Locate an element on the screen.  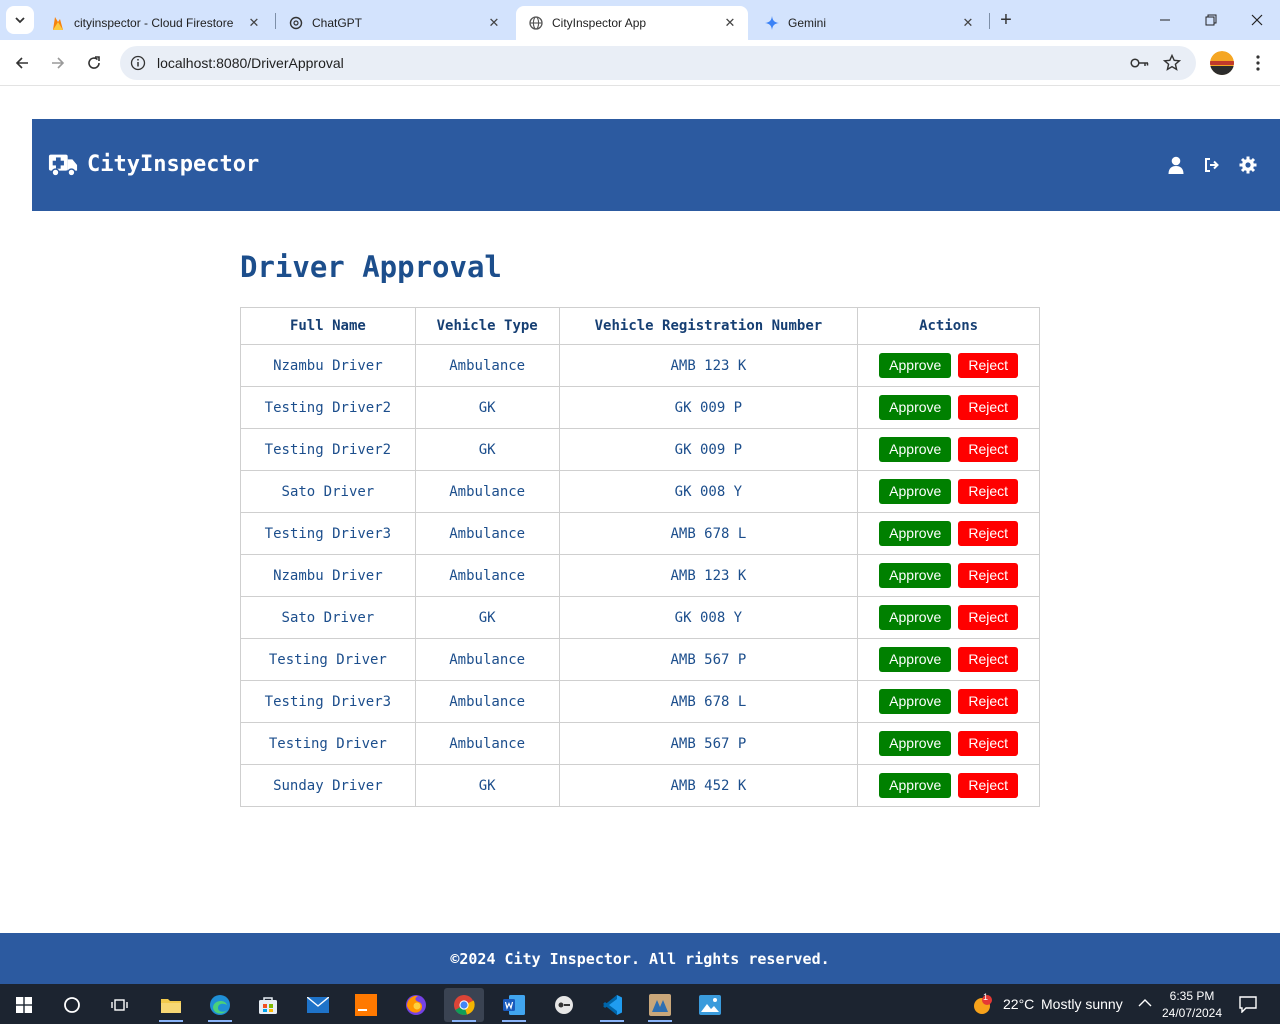
vscode-button is located at coordinates (612, 1005).